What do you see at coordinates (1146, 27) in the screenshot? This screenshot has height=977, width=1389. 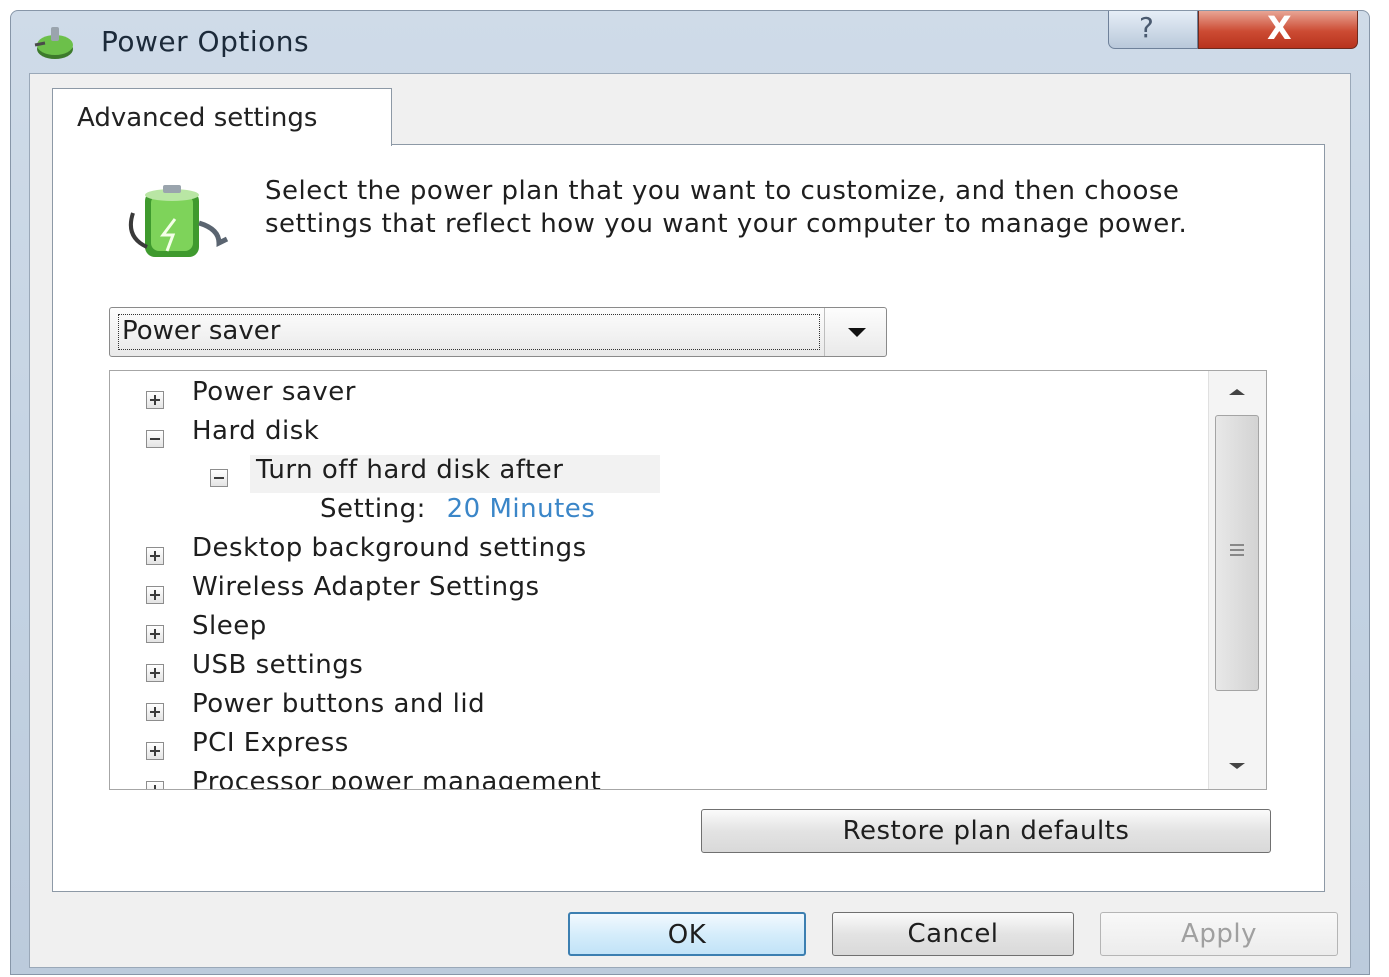 I see `help-icon: ?` at bounding box center [1146, 27].